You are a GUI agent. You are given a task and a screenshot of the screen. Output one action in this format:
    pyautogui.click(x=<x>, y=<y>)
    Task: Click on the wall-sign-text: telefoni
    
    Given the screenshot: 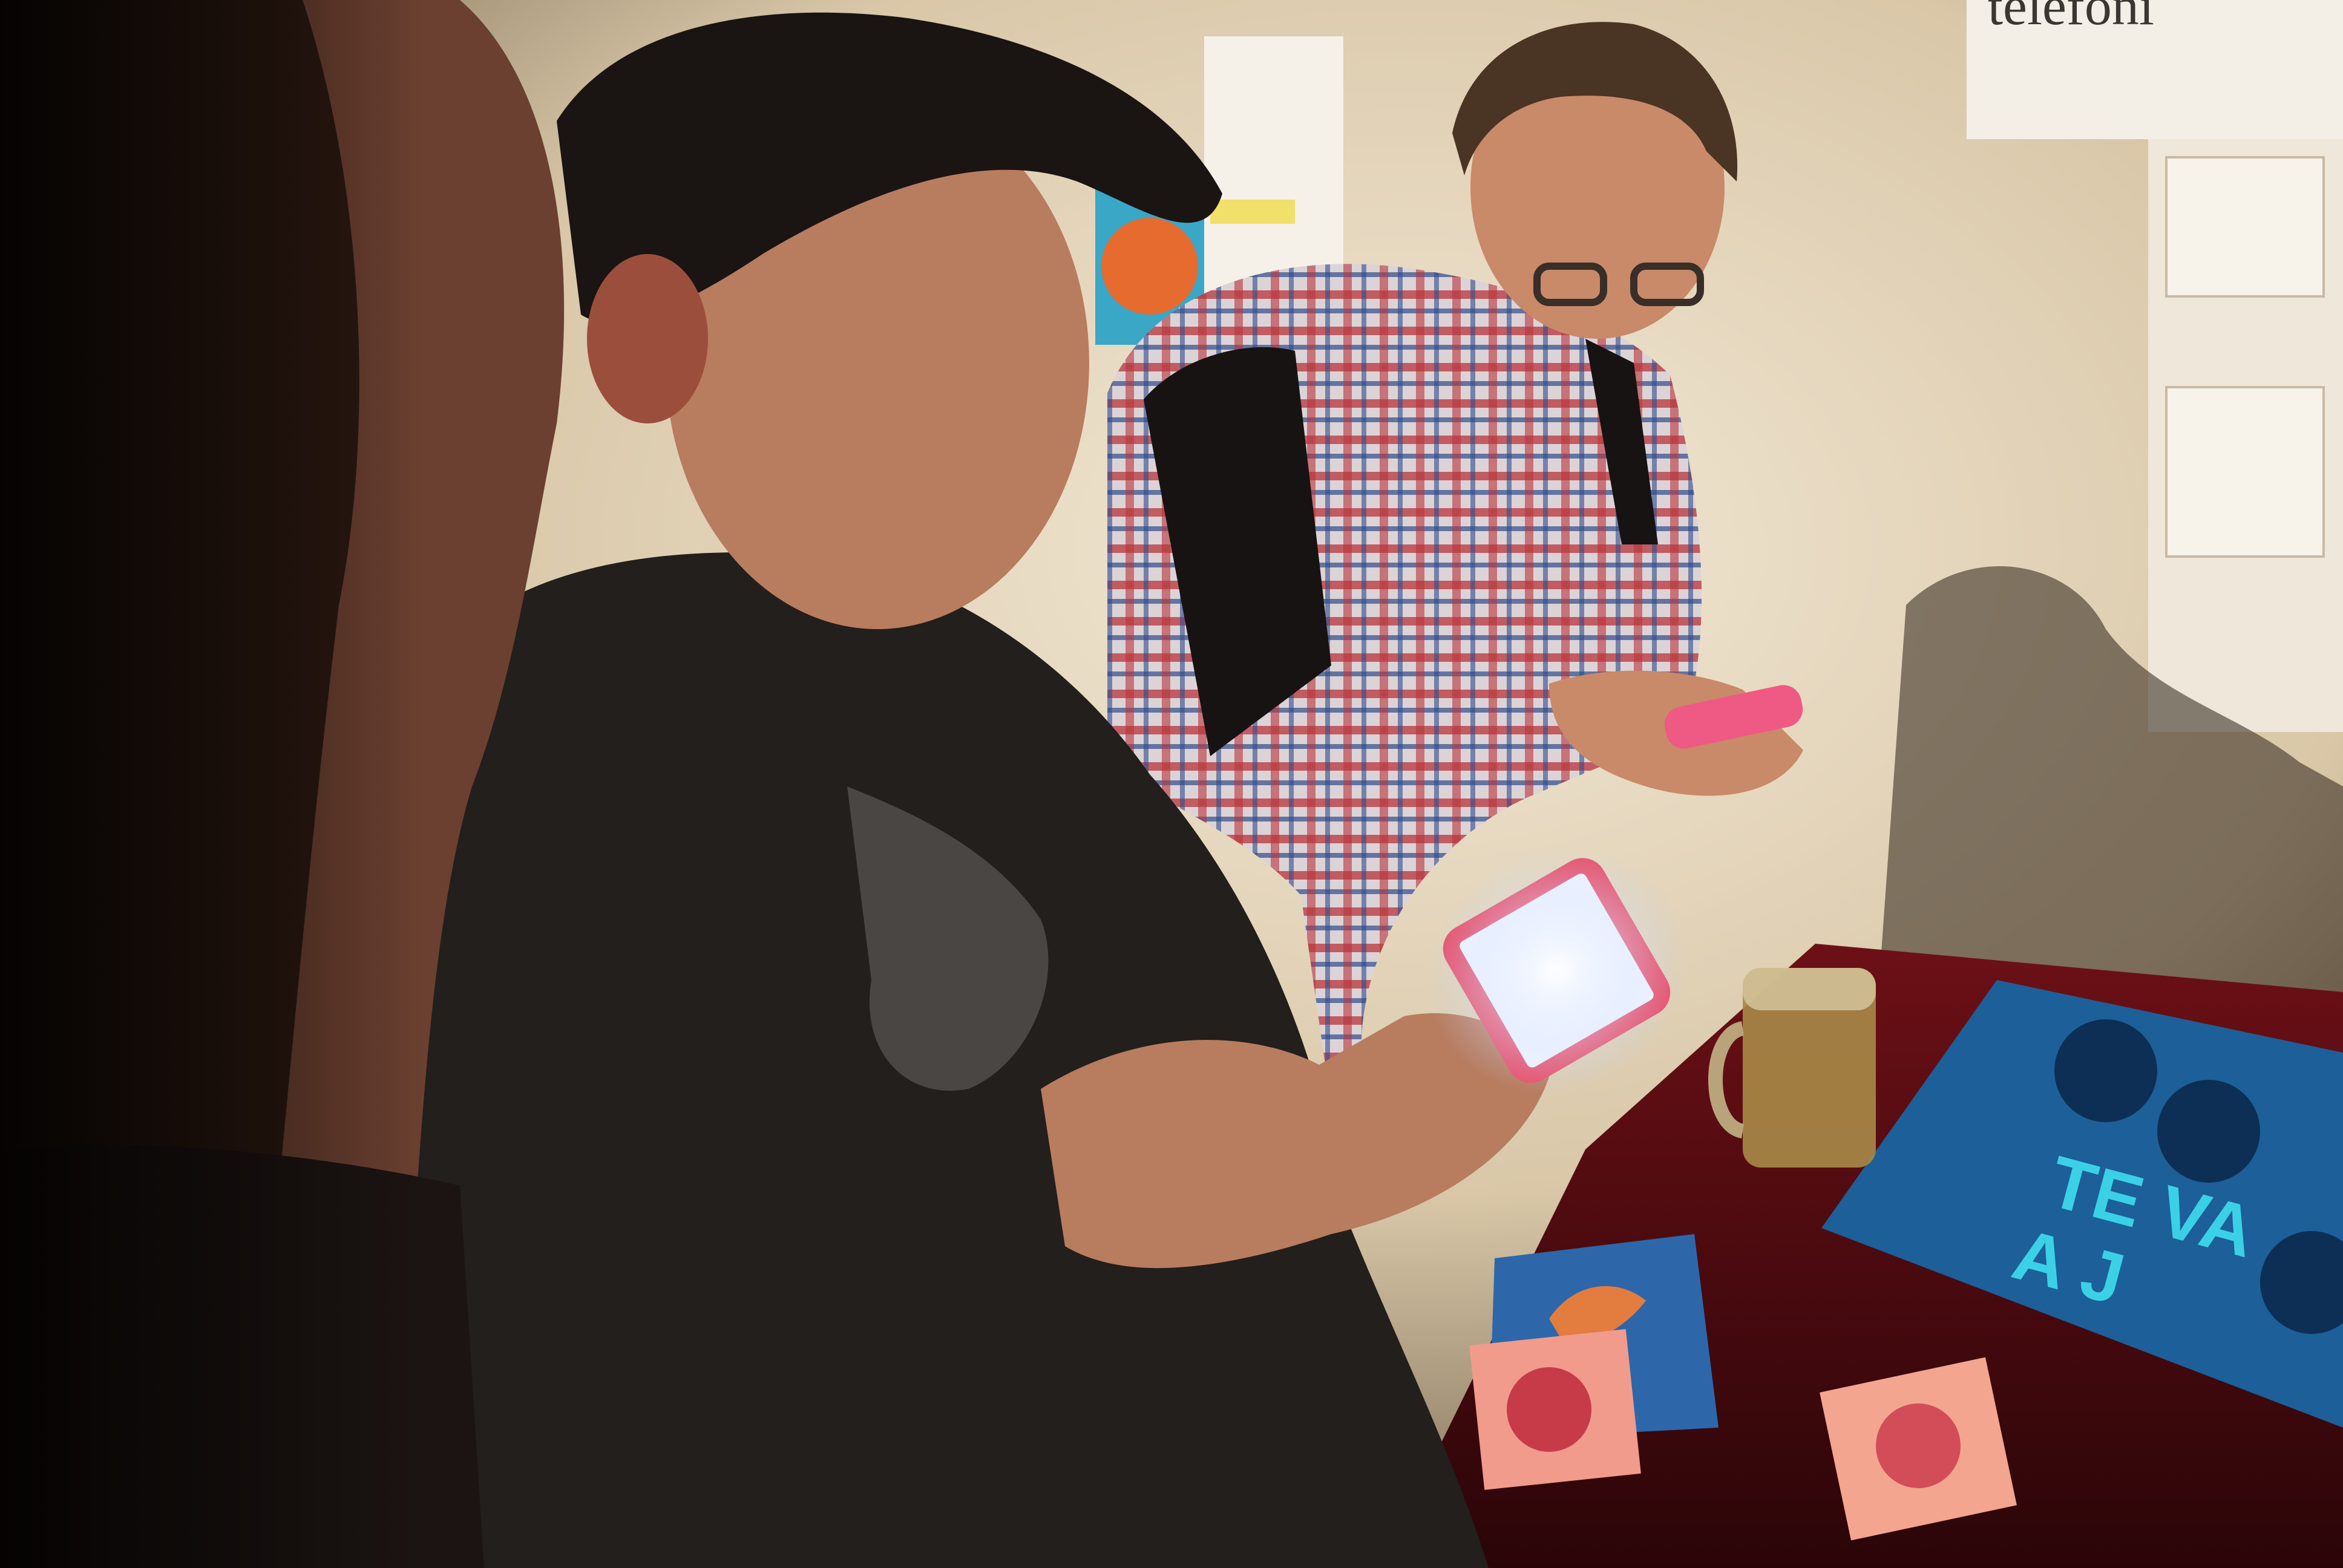 What is the action you would take?
    pyautogui.click(x=2071, y=18)
    